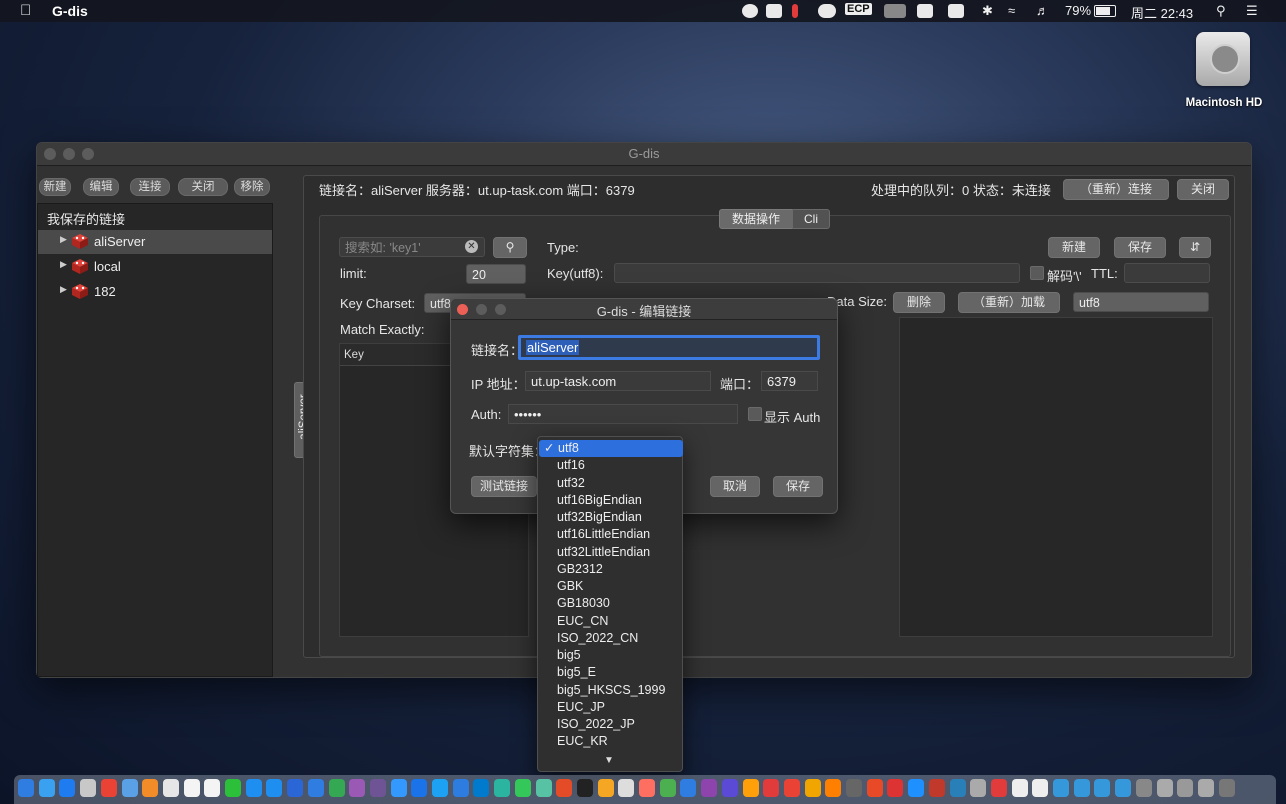 This screenshot has height=804, width=1286. I want to click on charset-option: utf32, so click(610, 483).